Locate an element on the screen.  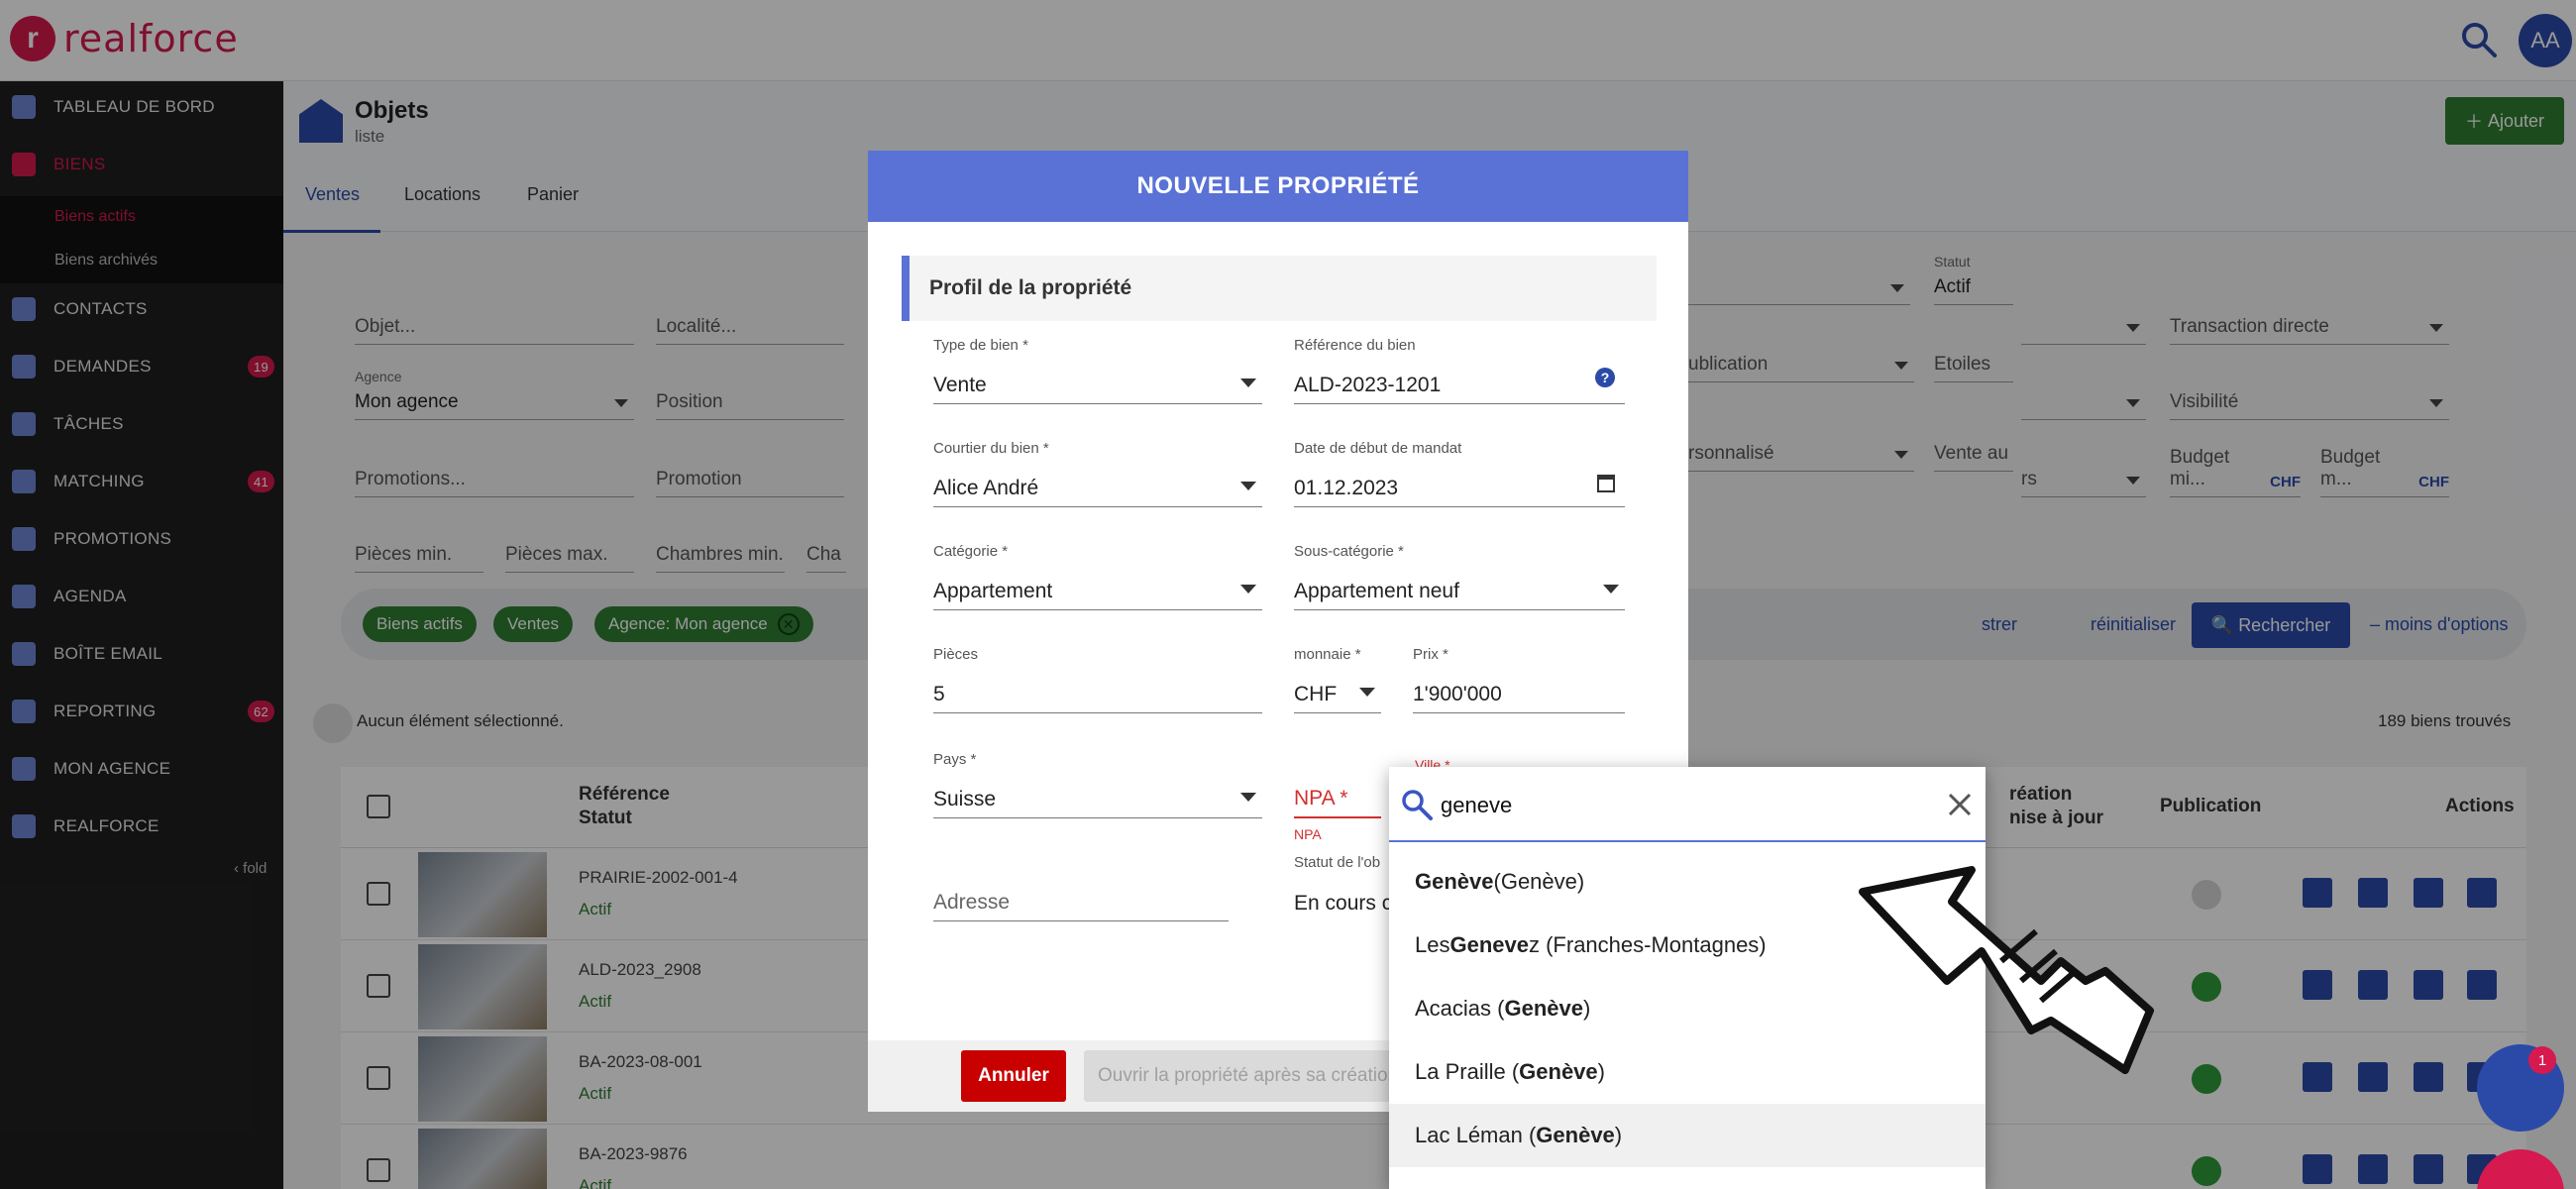
field-value: En cours c is located at coordinates (1343, 903).